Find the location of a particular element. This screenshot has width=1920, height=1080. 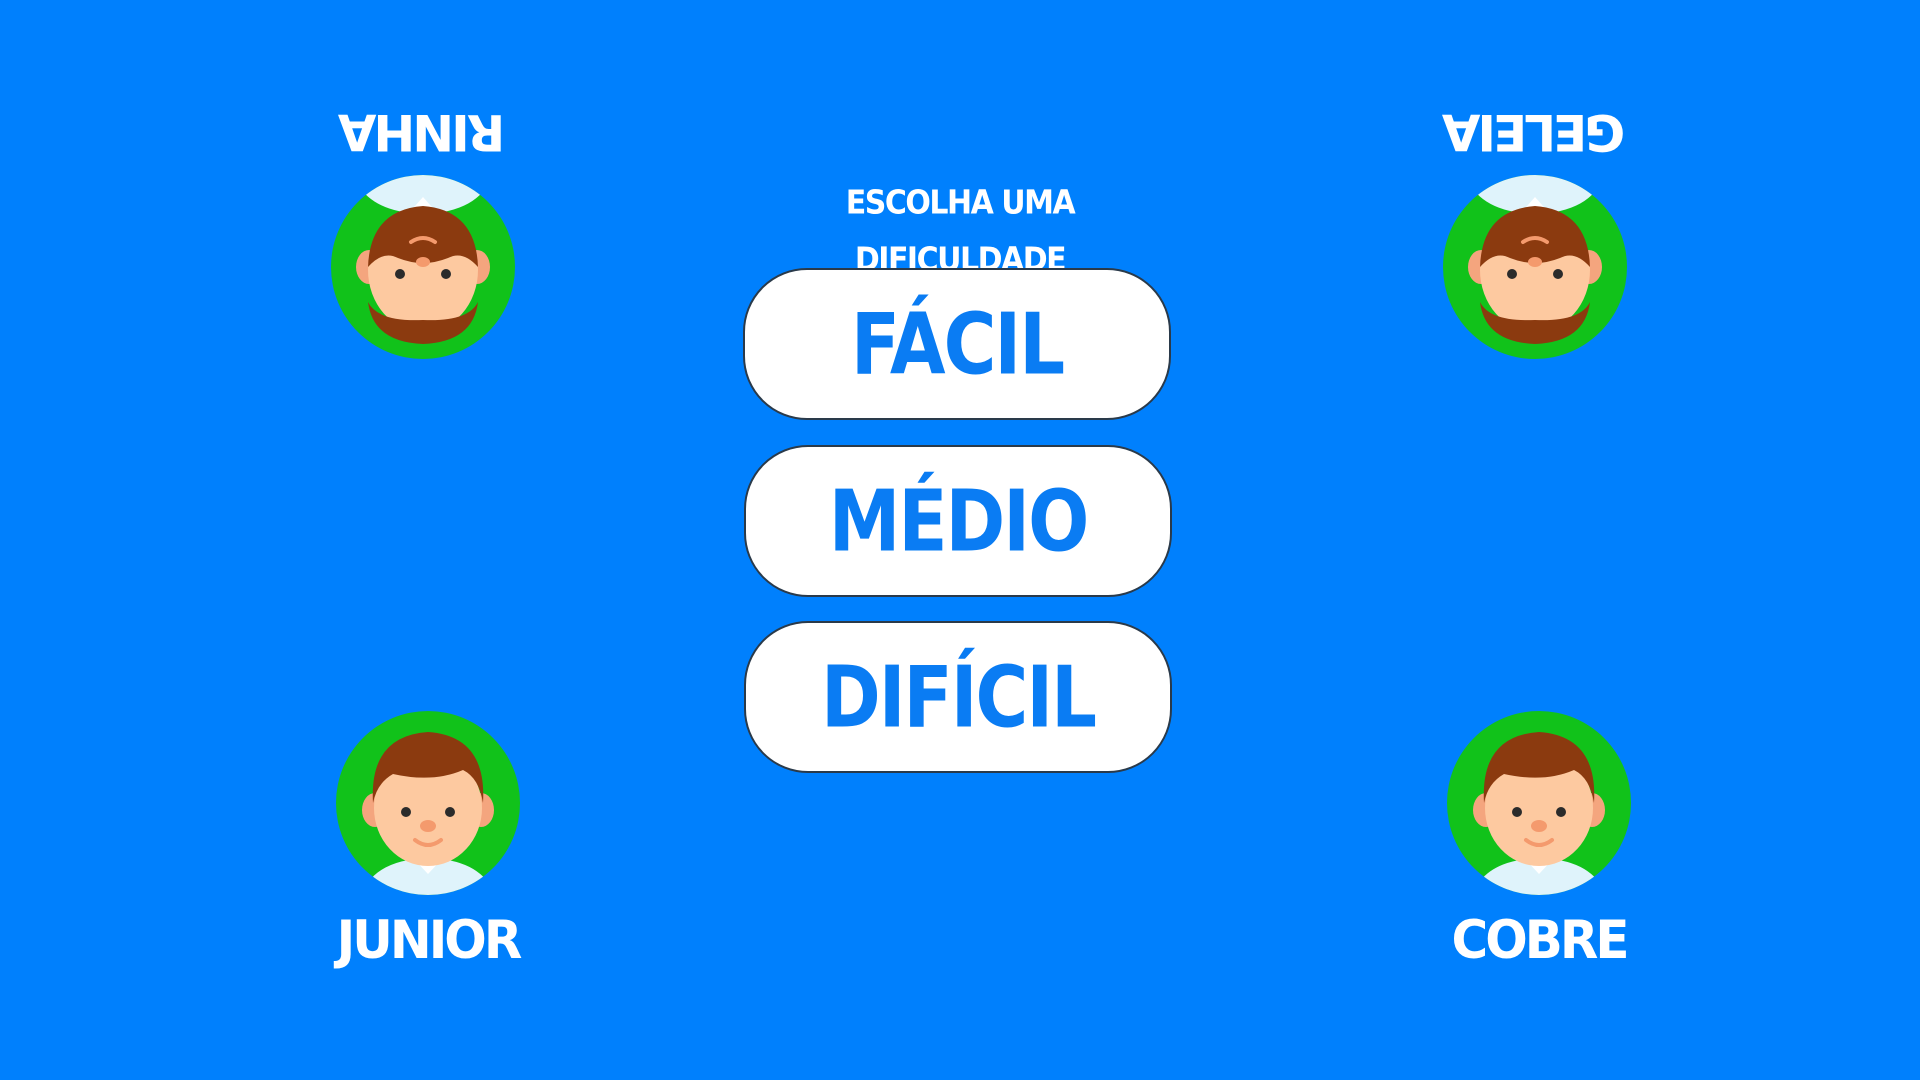

player-name: RINHA is located at coordinates (423, 132).